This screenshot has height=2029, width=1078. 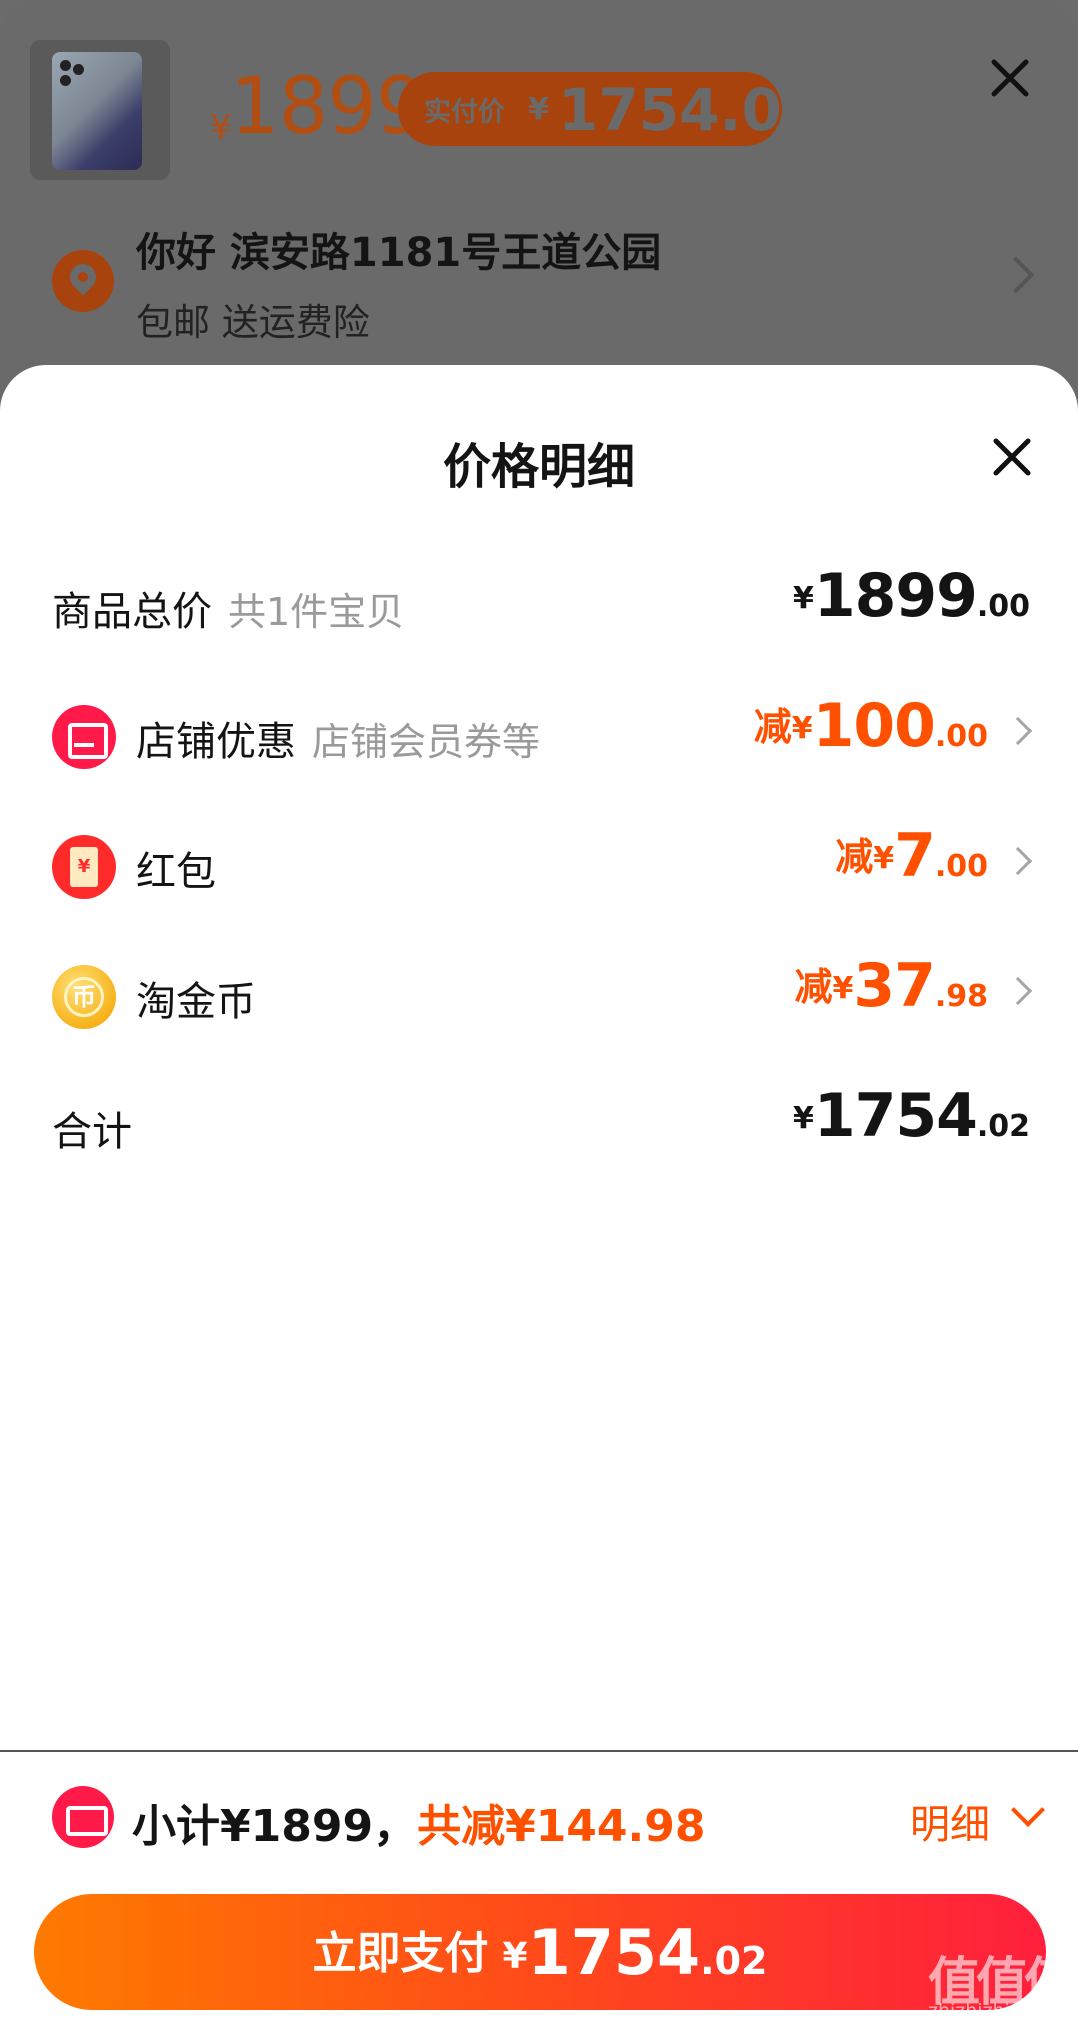 I want to click on footer-summary: 小计¥1899，共减¥144.98, so click(x=418, y=1822).